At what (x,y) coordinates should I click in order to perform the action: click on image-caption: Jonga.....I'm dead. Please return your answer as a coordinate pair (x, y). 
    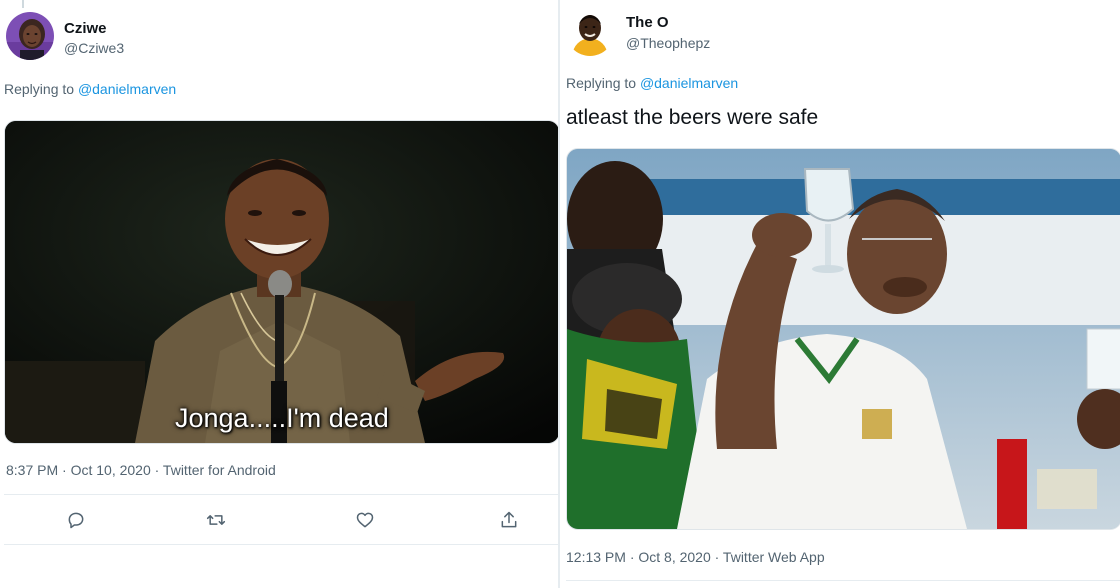
    Looking at the image, I should click on (282, 418).